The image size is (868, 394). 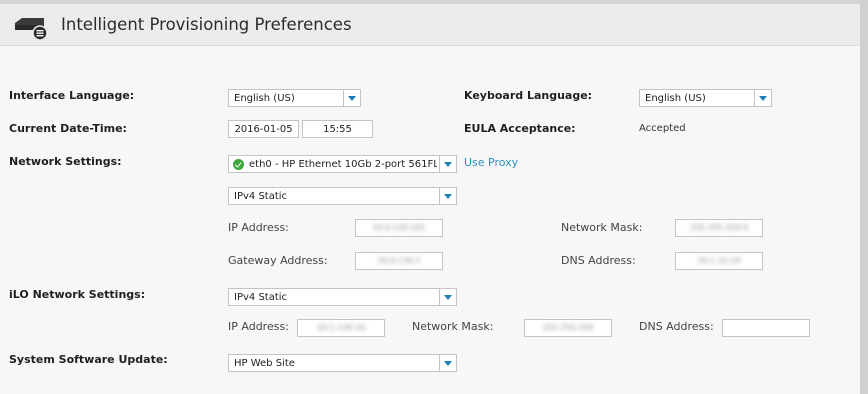 I want to click on ilo-network-settings-label: iLO Network Settings:, so click(x=77, y=294).